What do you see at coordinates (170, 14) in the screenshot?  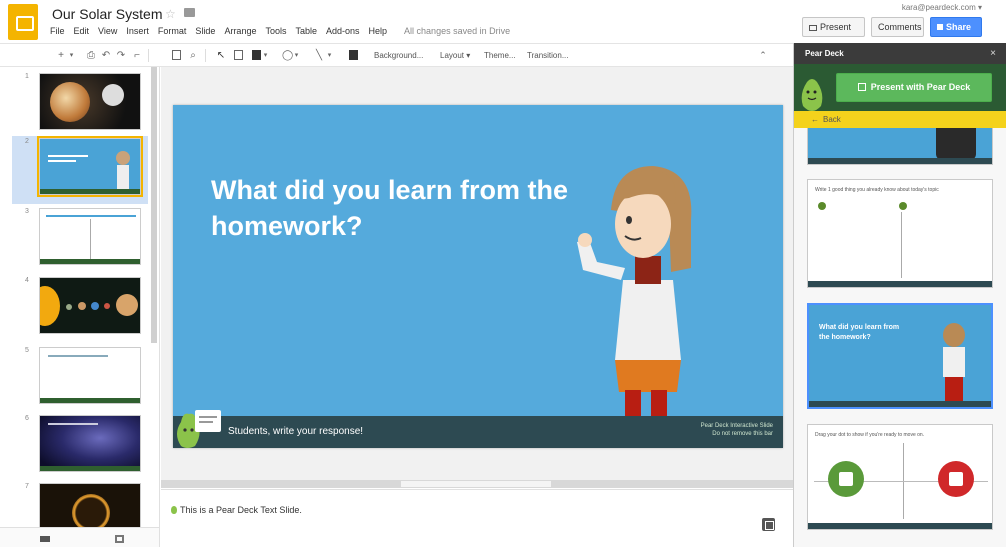 I see `star-icon: ☆` at bounding box center [170, 14].